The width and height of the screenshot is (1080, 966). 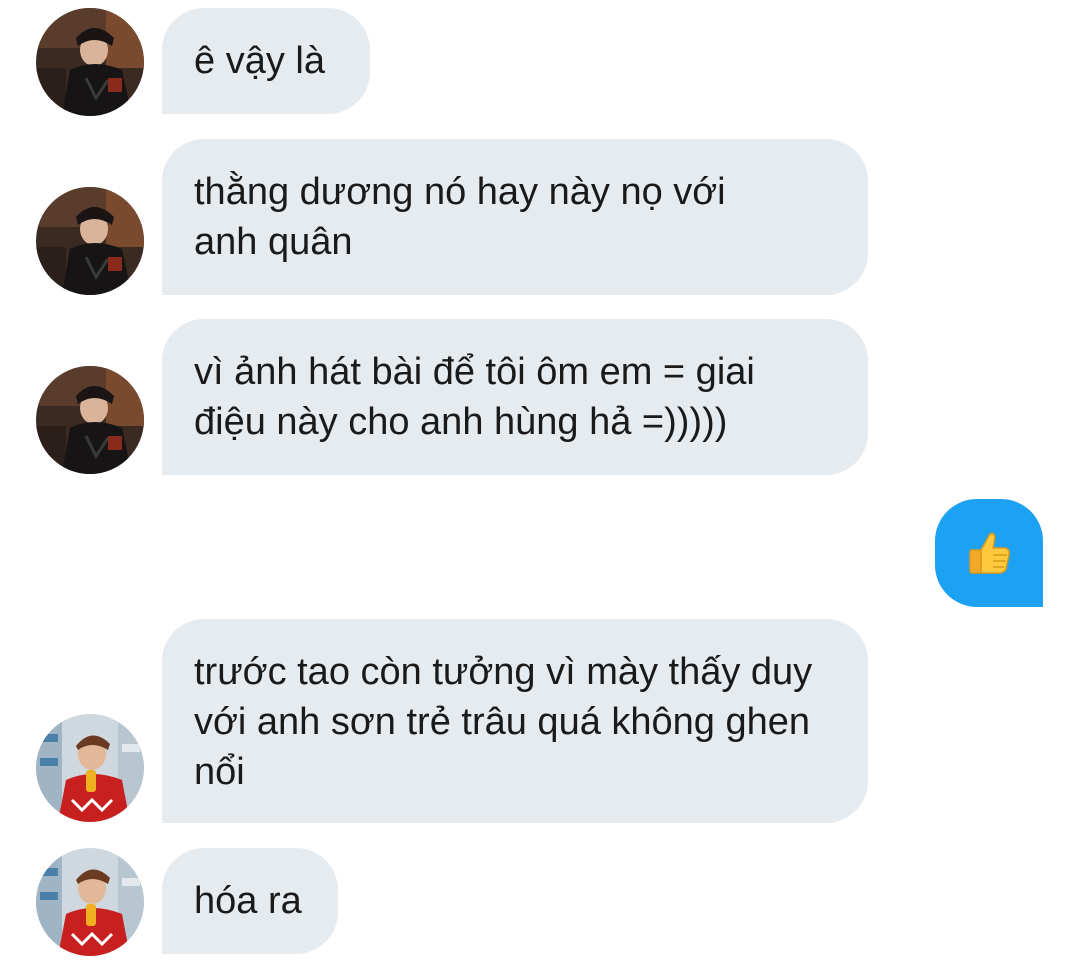 What do you see at coordinates (259, 61) in the screenshot?
I see `message-text: ê vậy là` at bounding box center [259, 61].